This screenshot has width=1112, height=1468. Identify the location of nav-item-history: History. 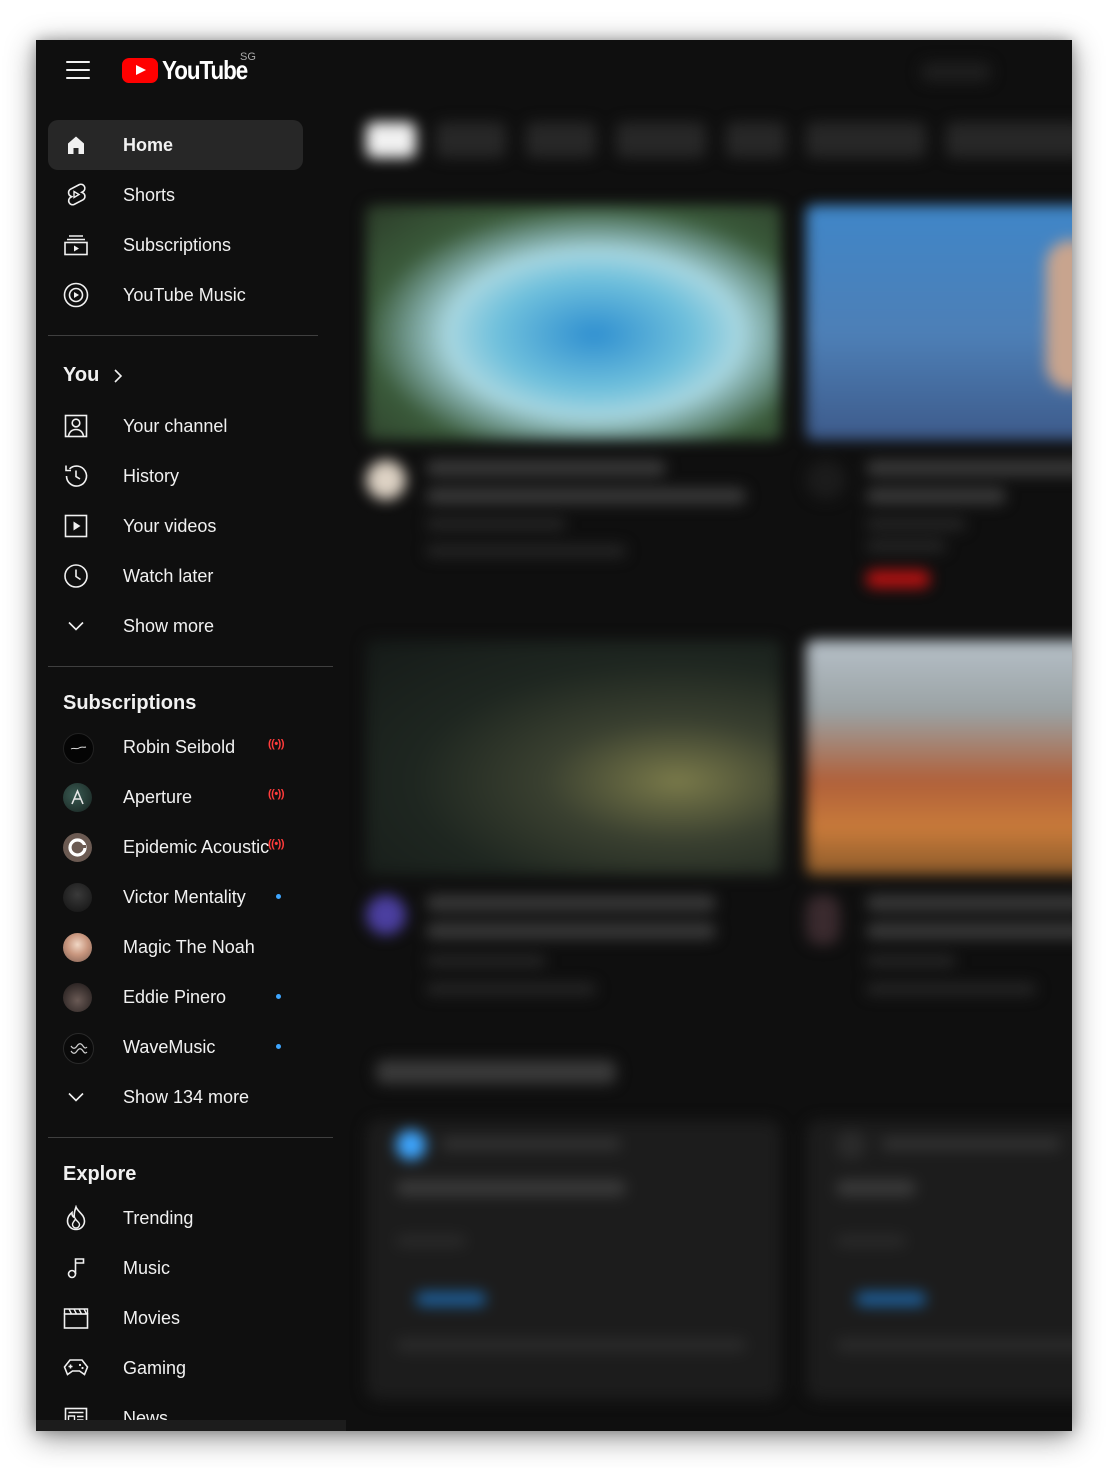
(175, 476).